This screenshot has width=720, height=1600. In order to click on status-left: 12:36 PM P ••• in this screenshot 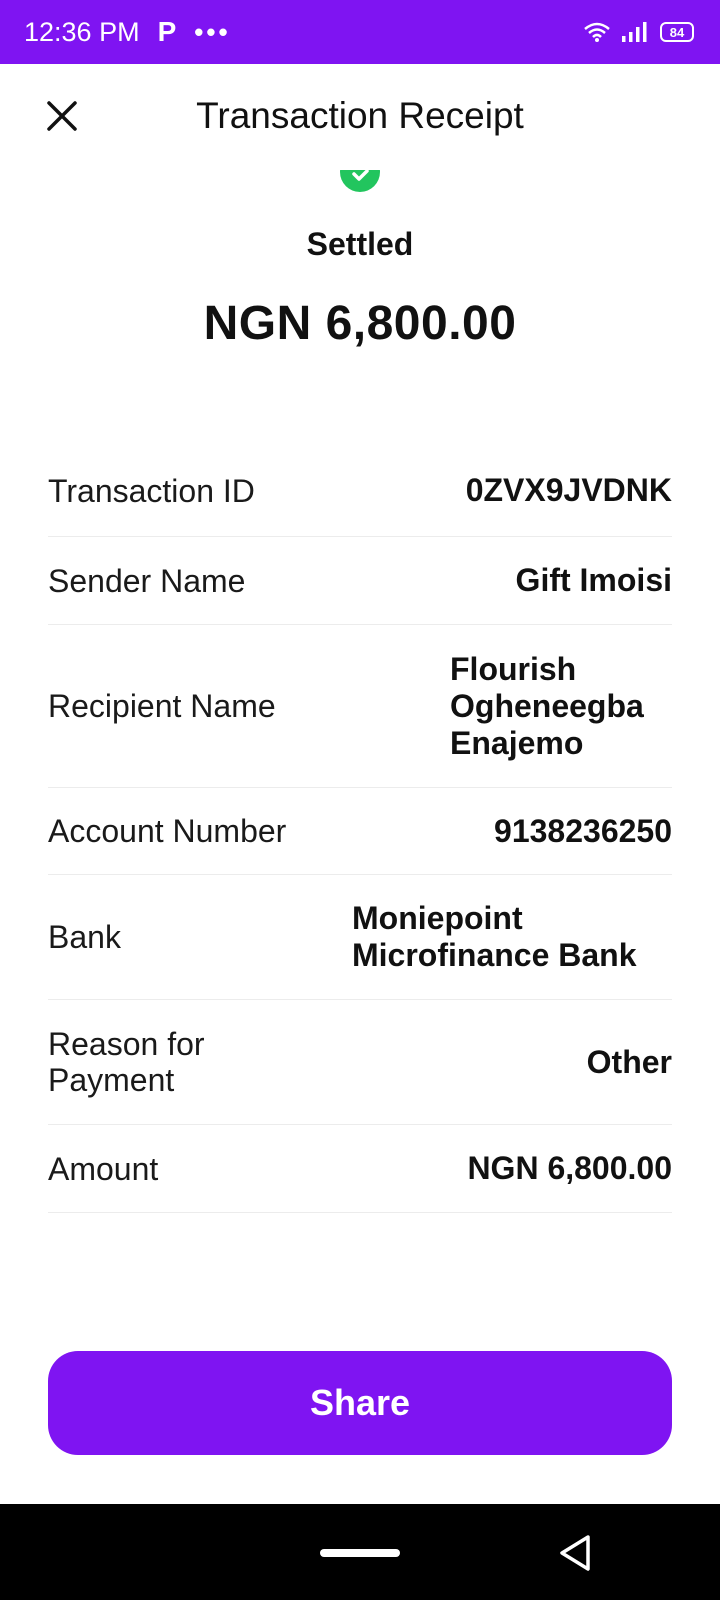, I will do `click(127, 32)`.